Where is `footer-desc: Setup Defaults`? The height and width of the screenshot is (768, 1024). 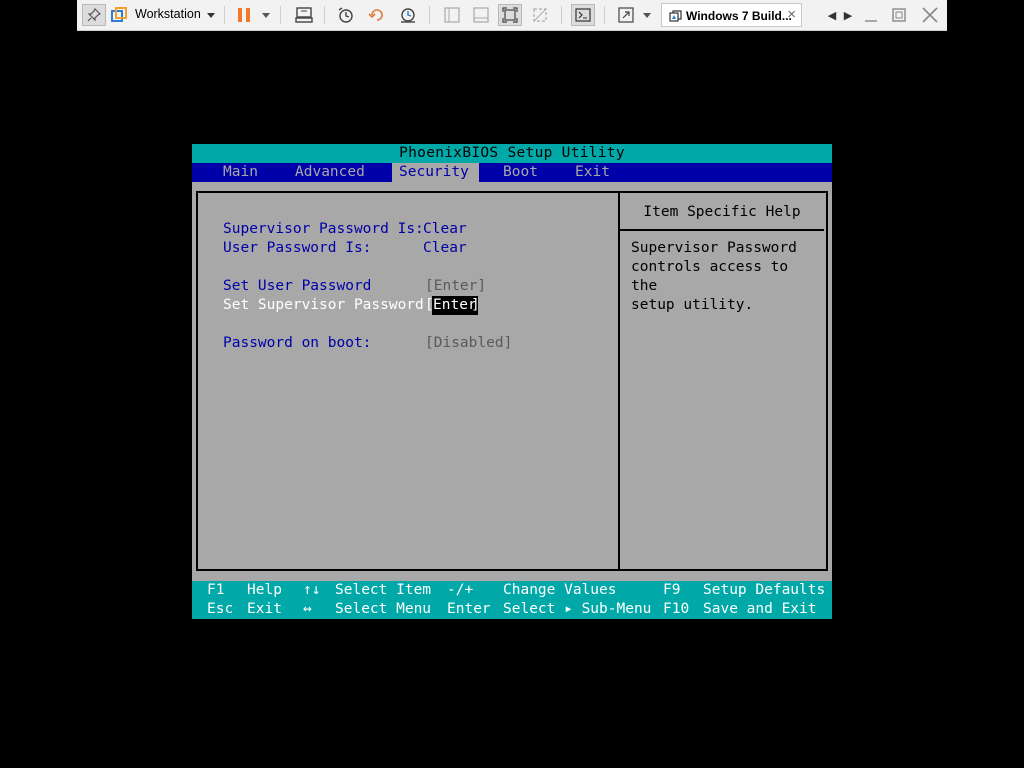
footer-desc: Setup Defaults is located at coordinates (764, 590).